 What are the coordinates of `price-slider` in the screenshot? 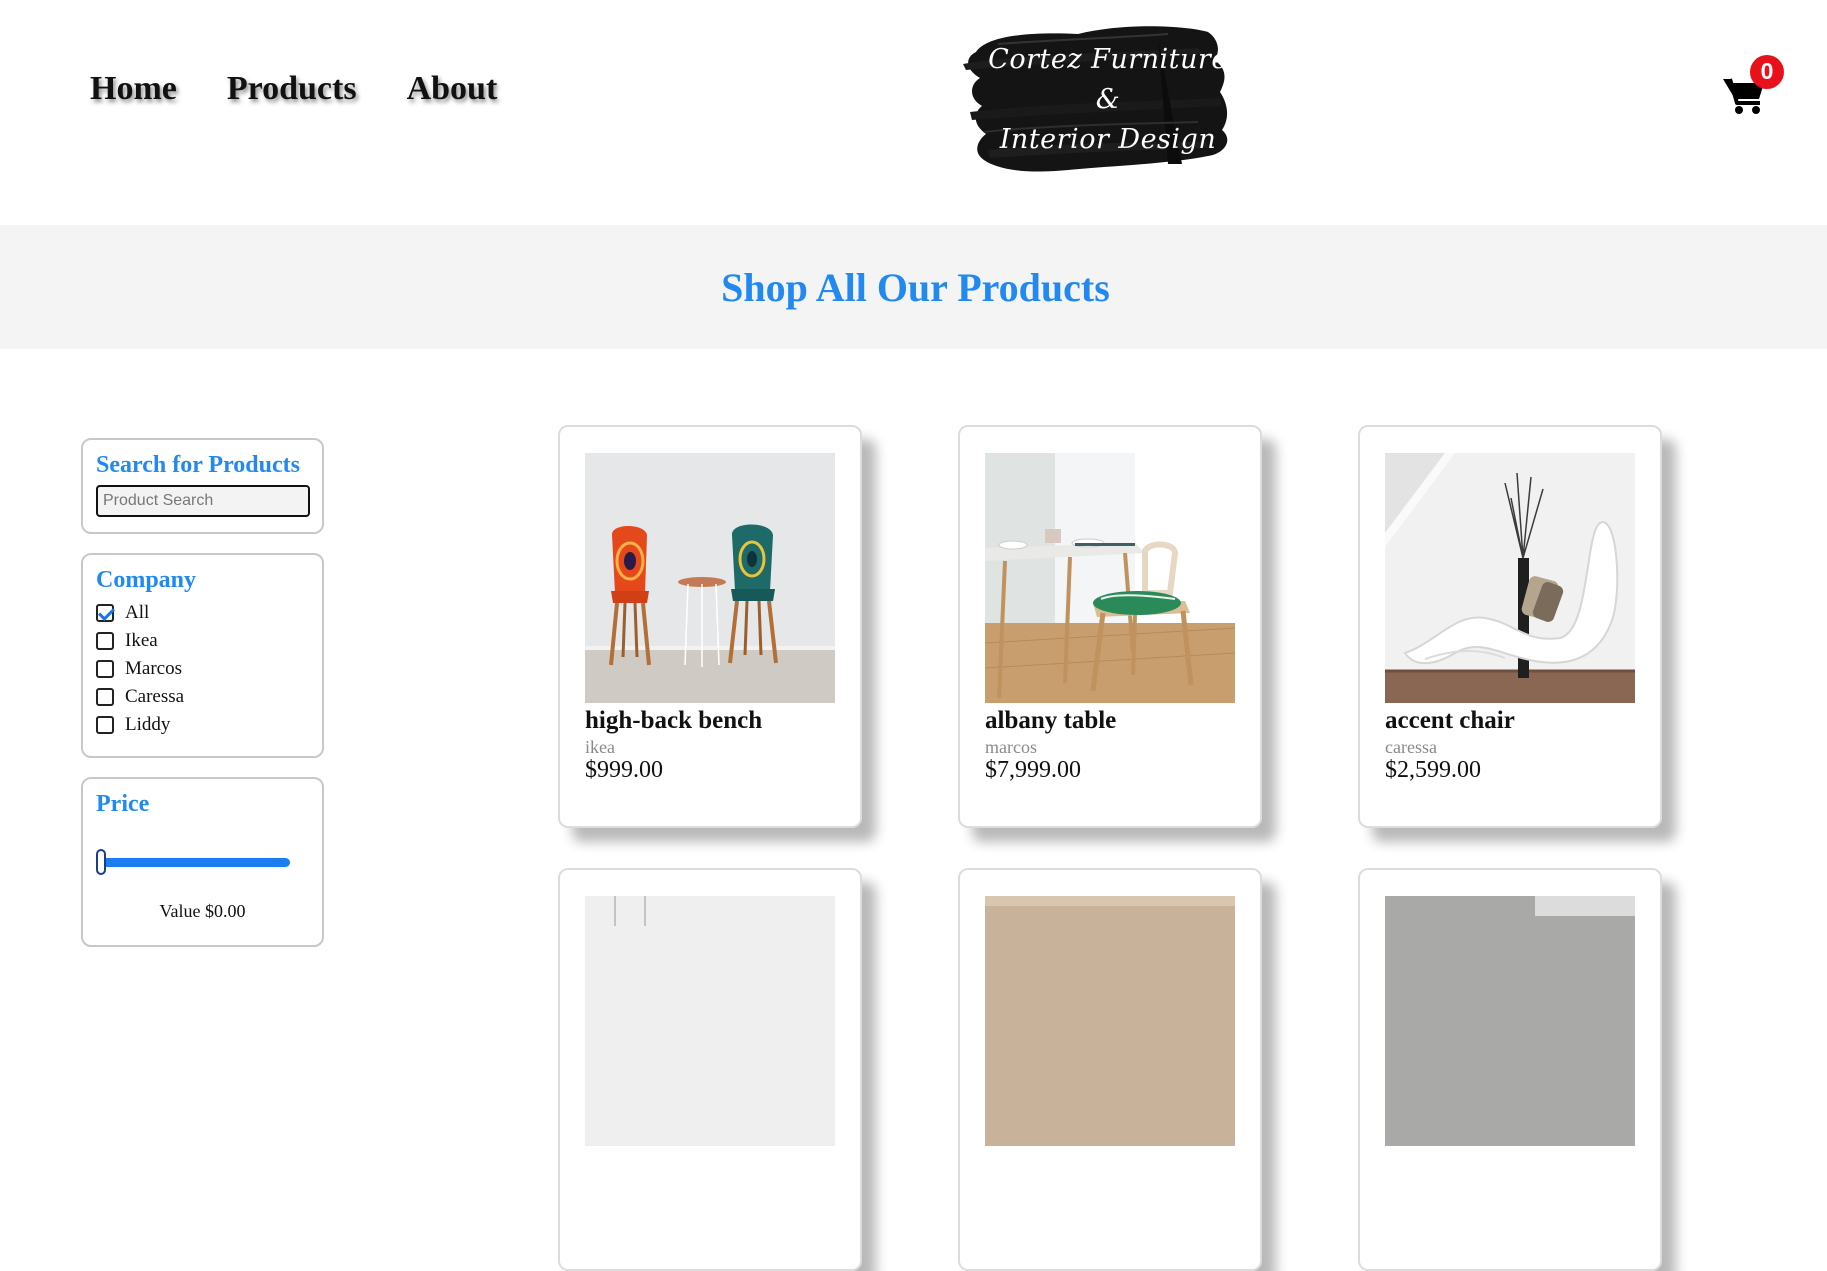 It's located at (193, 862).